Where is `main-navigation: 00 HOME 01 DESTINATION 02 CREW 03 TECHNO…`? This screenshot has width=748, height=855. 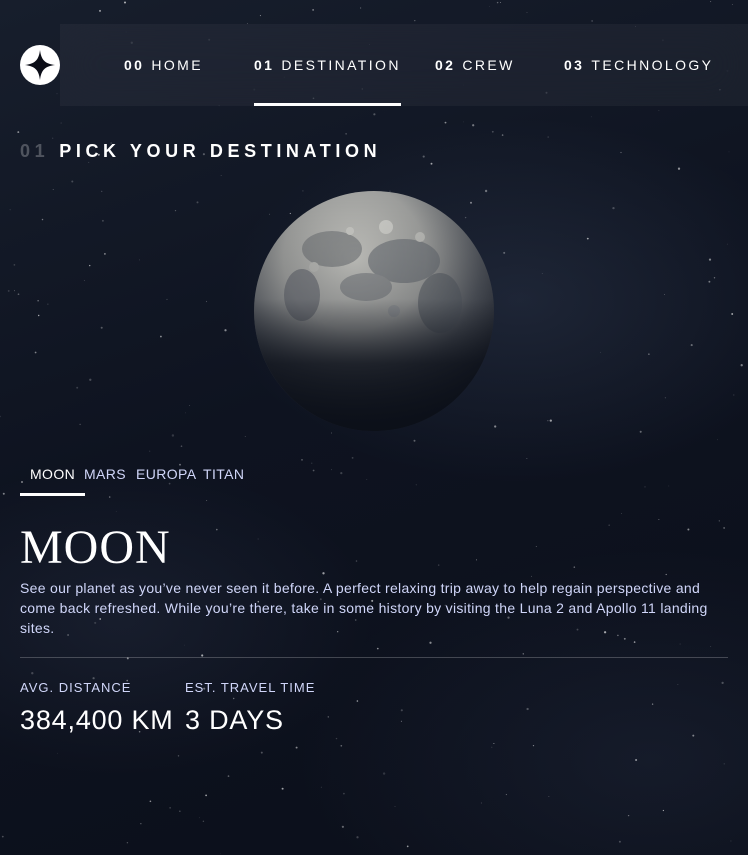 main-navigation: 00 HOME 01 DESTINATION 02 CREW 03 TECHNO… is located at coordinates (404, 65).